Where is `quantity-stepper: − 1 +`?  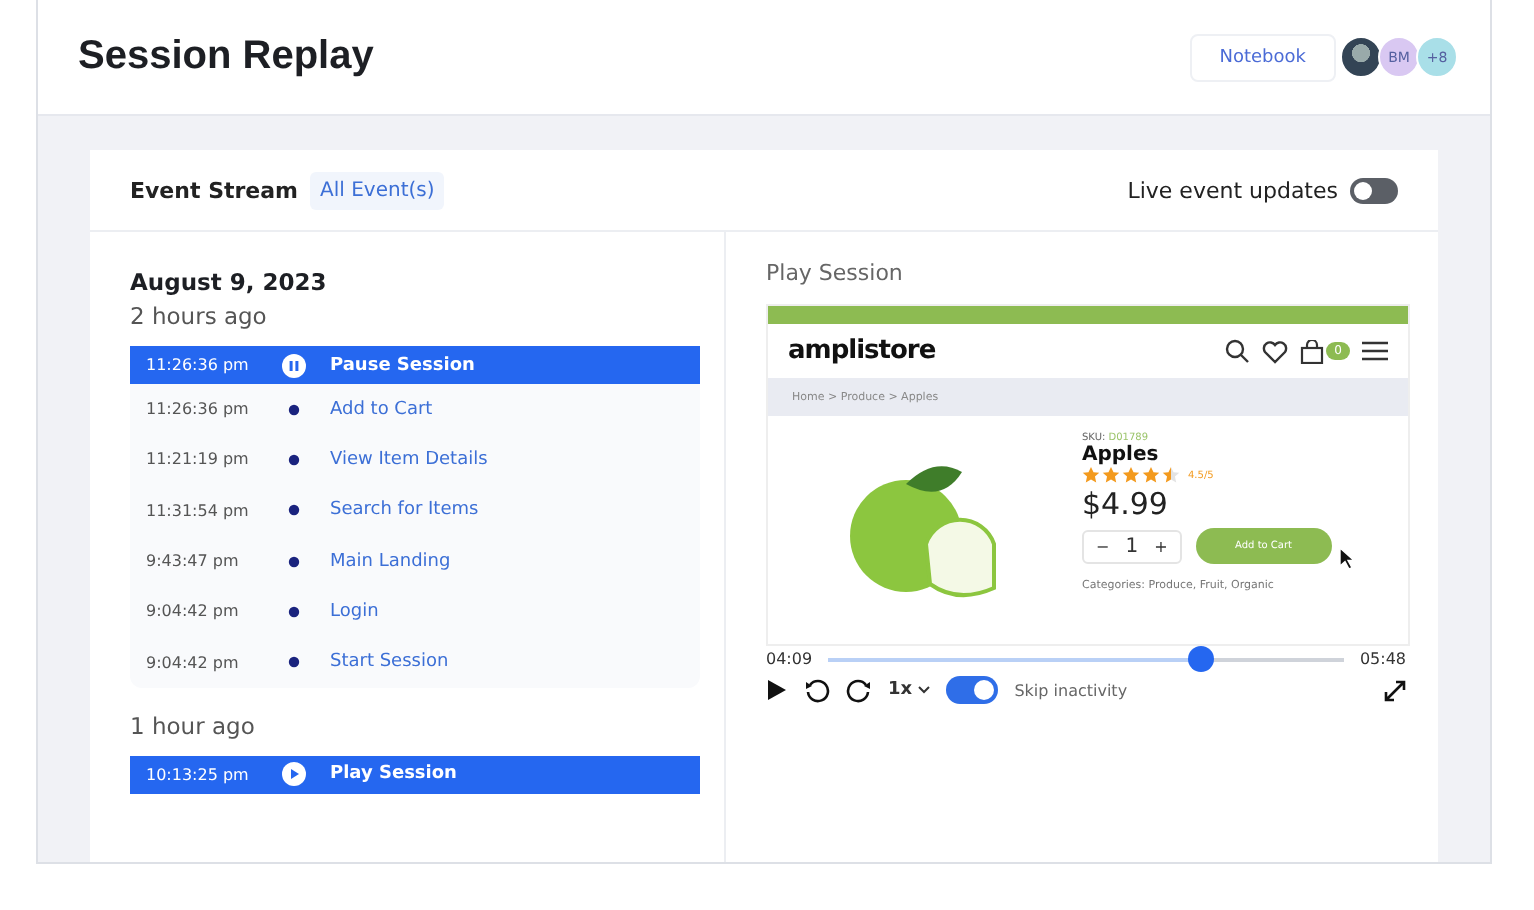 quantity-stepper: − 1 + is located at coordinates (1132, 546).